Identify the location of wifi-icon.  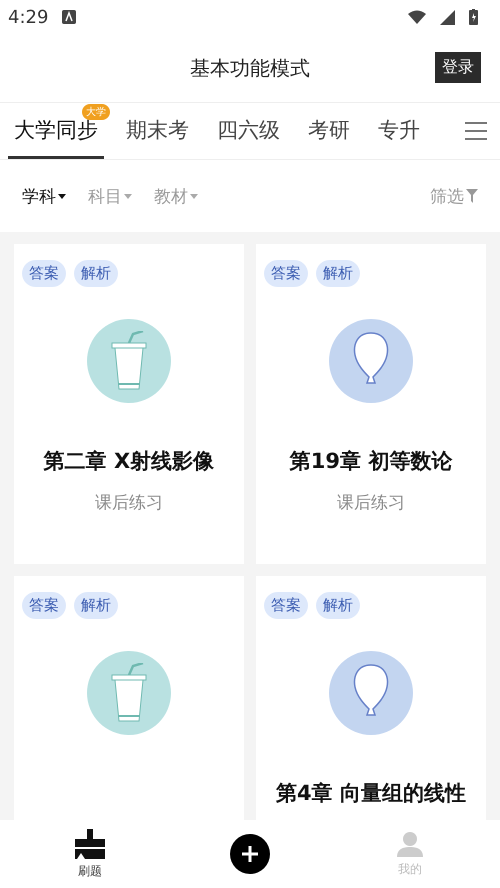
(417, 17).